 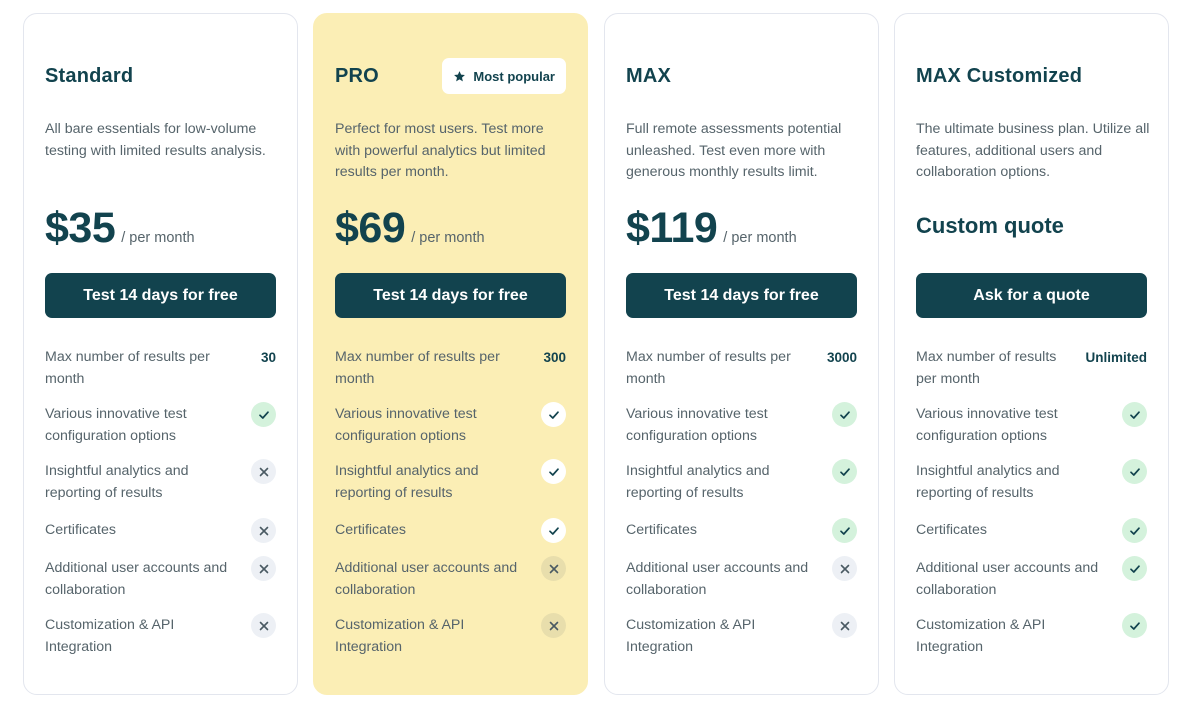 I want to click on feature-row-max-results: Max number of results per month 30, so click(x=160, y=375).